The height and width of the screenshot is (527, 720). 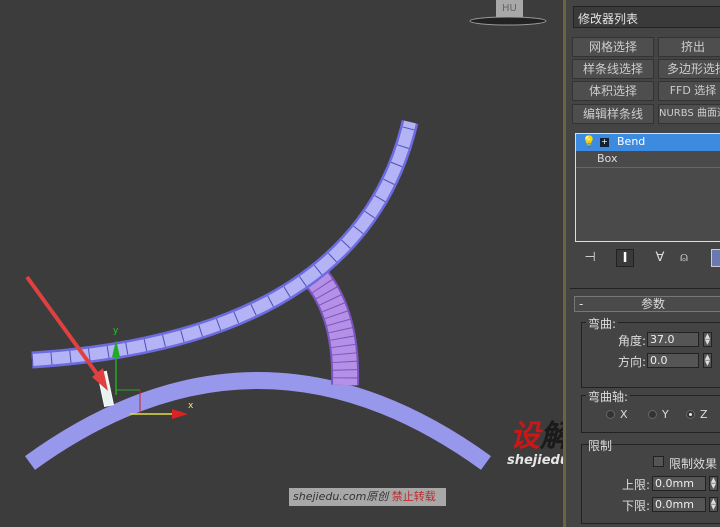 What do you see at coordinates (413, 496) in the screenshot?
I see `credit-notice: 禁止转载` at bounding box center [413, 496].